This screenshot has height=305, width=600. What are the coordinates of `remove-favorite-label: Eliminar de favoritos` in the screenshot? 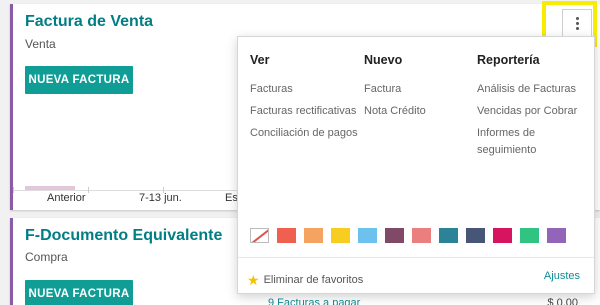 It's located at (313, 280).